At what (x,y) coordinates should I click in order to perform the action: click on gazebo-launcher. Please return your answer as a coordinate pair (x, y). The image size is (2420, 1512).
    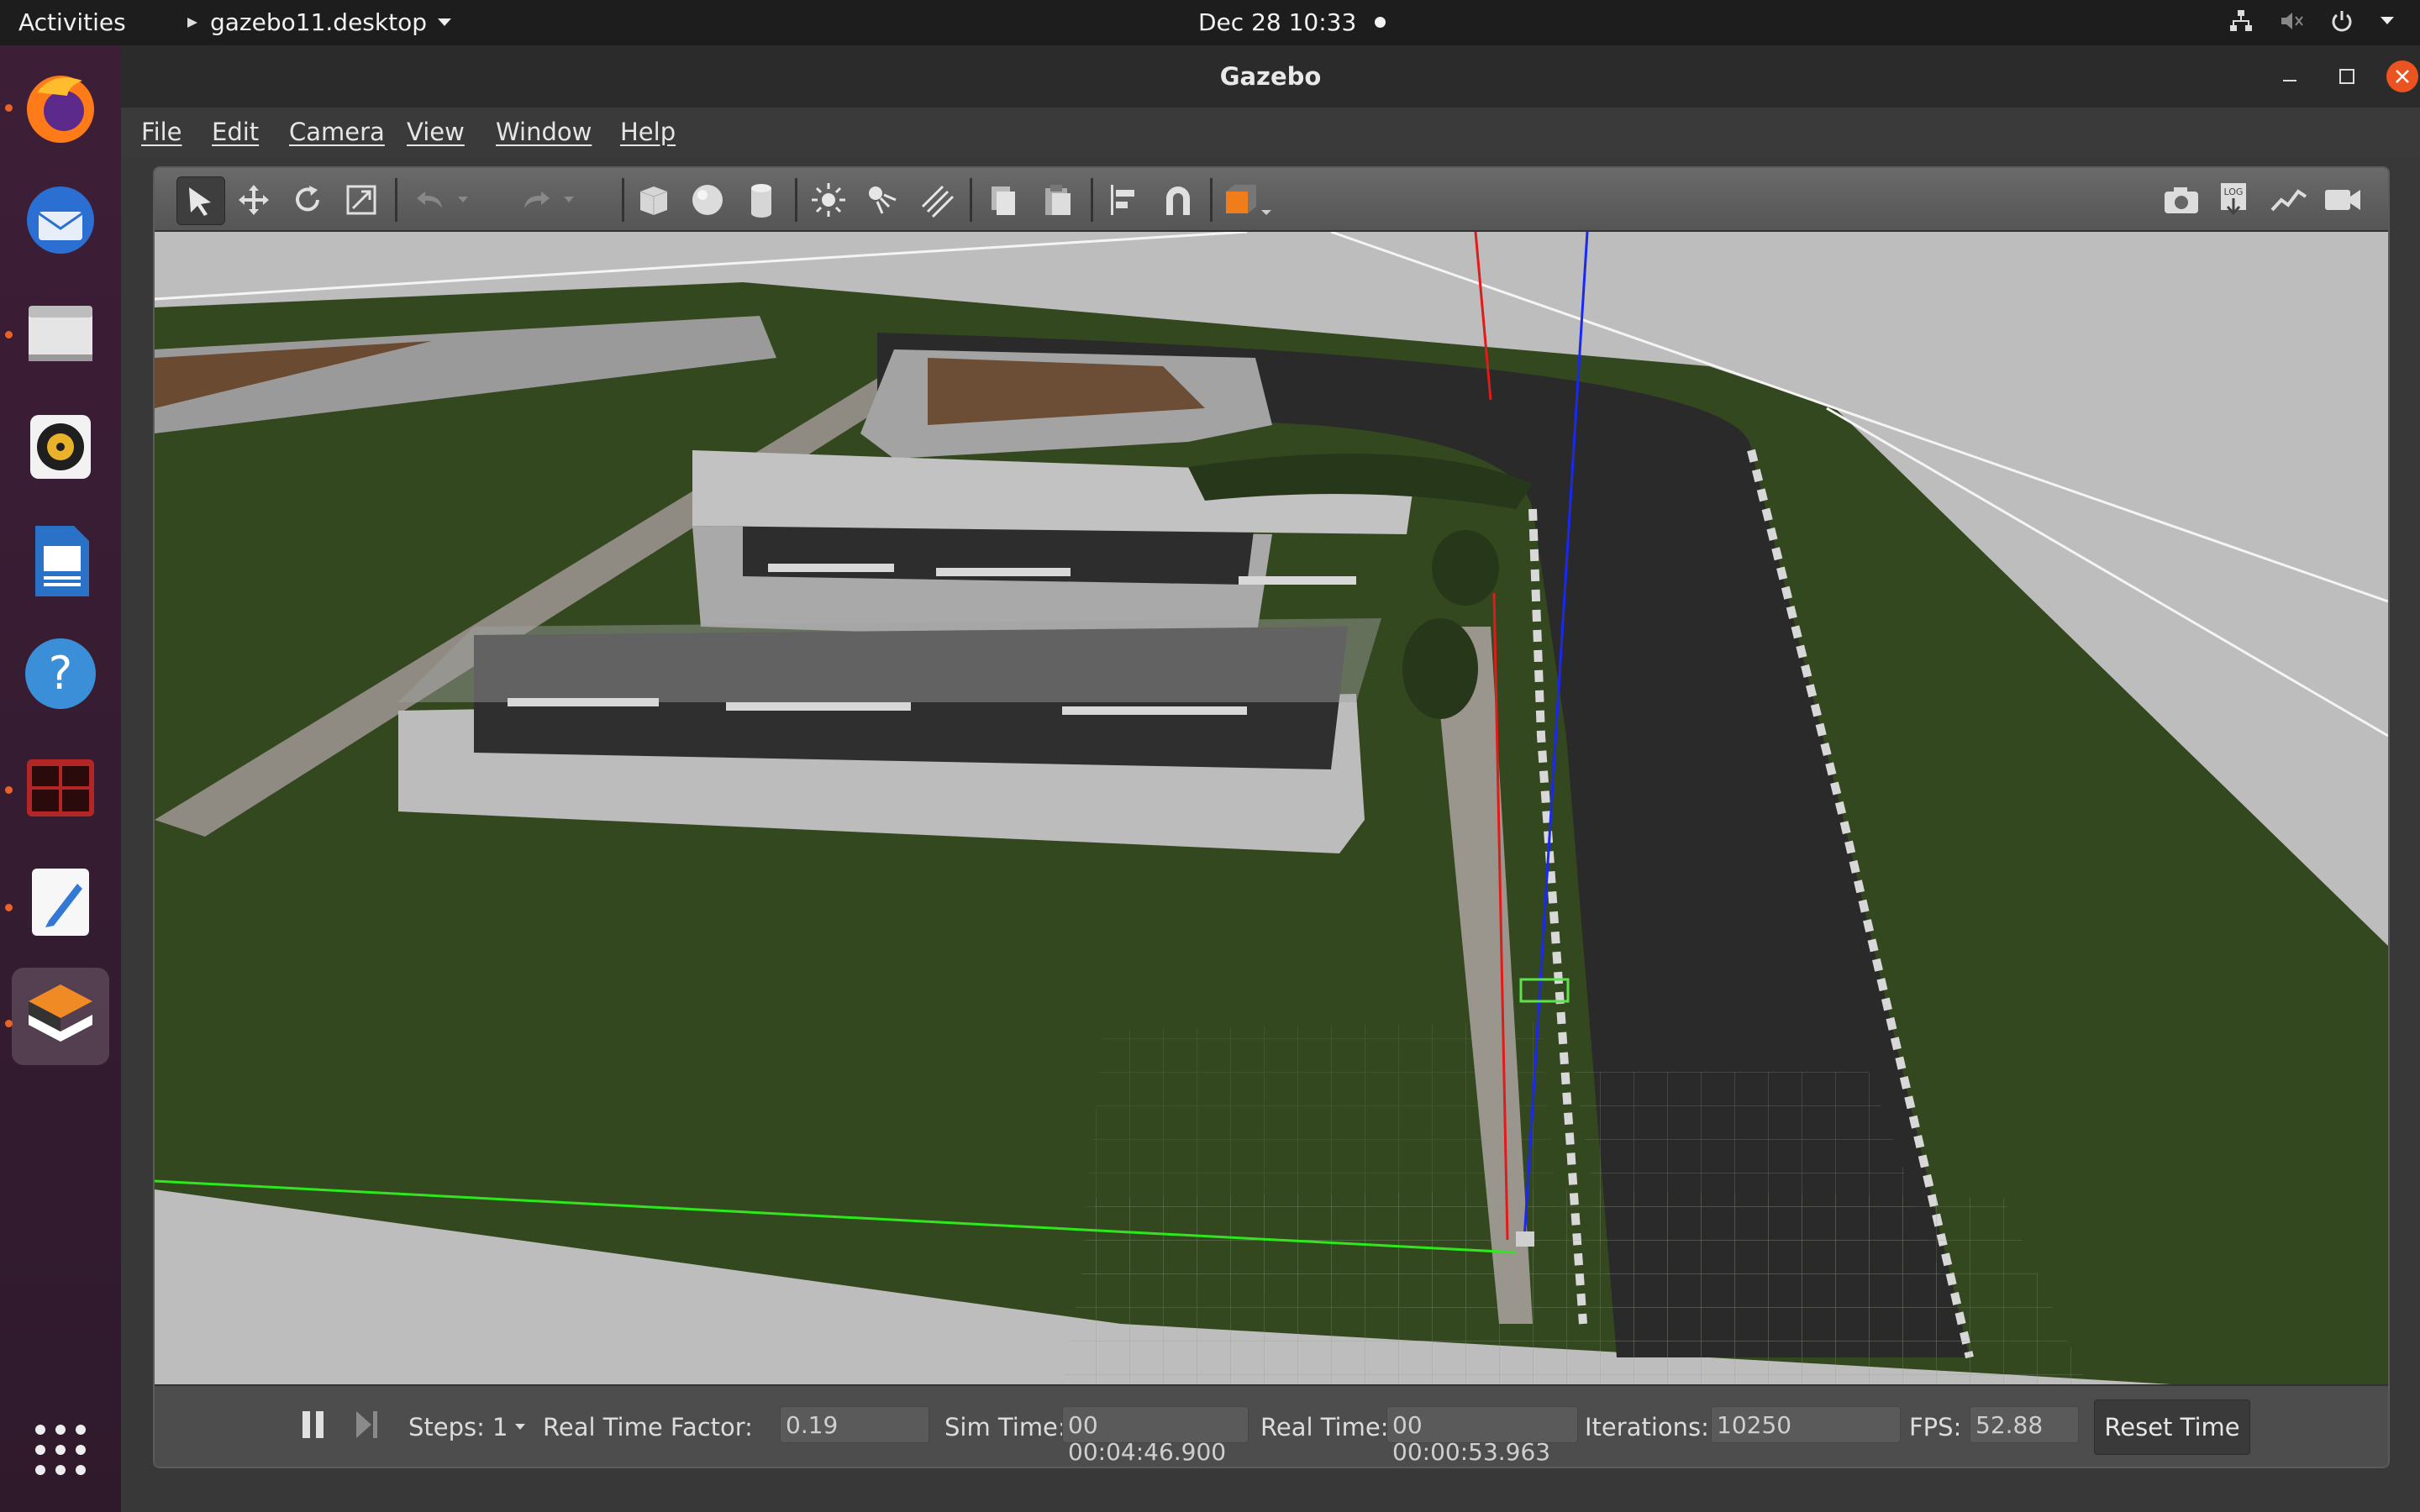
    Looking at the image, I should click on (60, 1016).